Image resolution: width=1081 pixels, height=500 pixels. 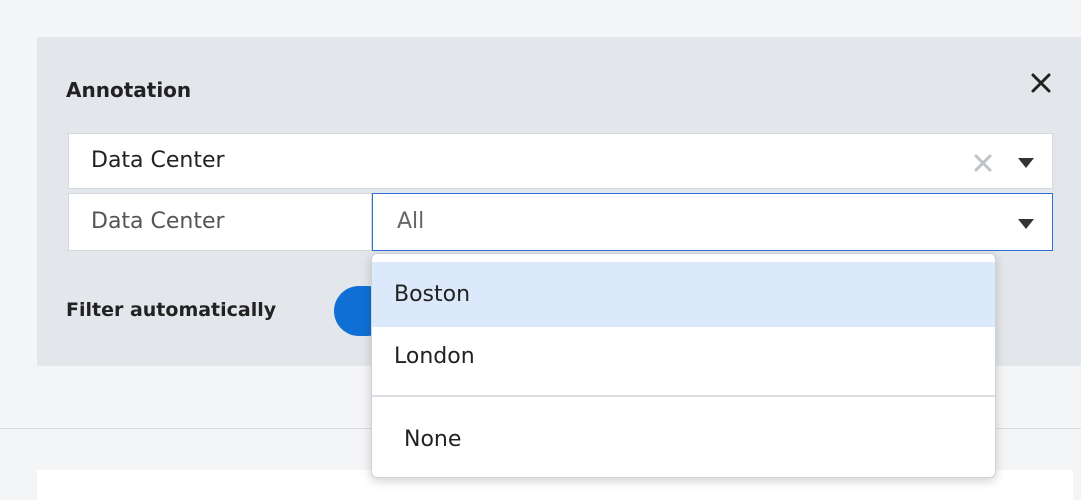 I want to click on filter-value-select: All, so click(x=712, y=222).